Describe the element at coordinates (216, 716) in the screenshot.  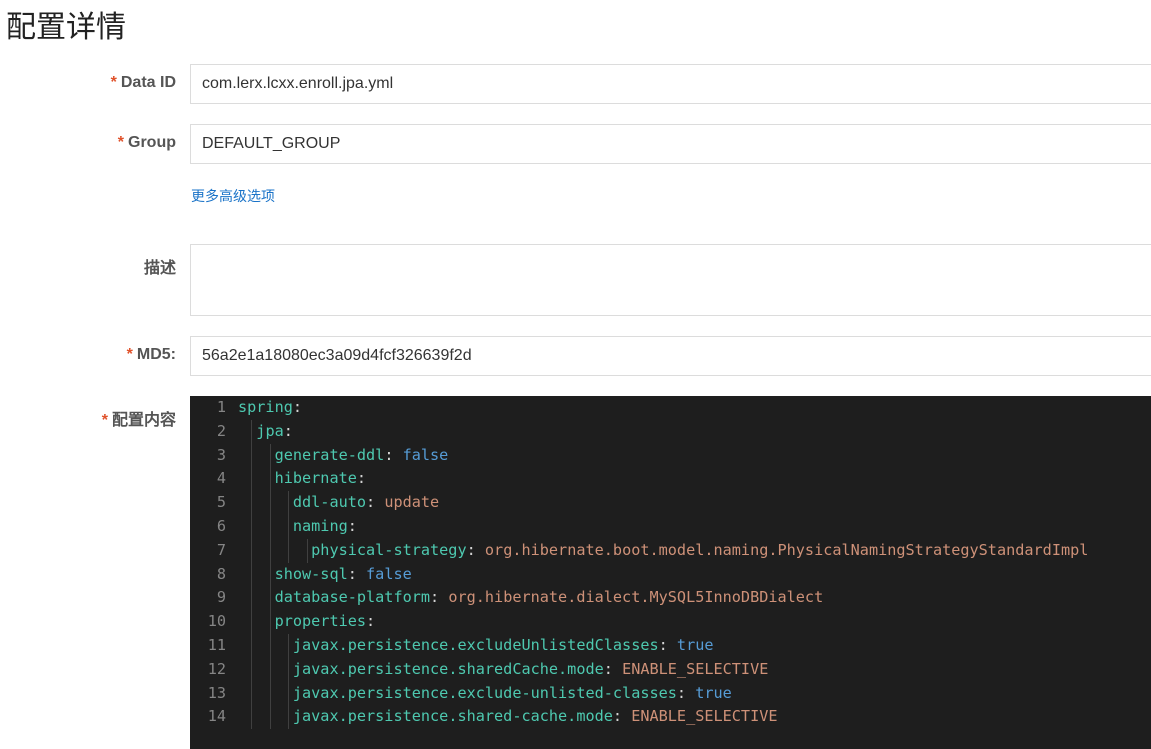
I see `line-number: 14` at that location.